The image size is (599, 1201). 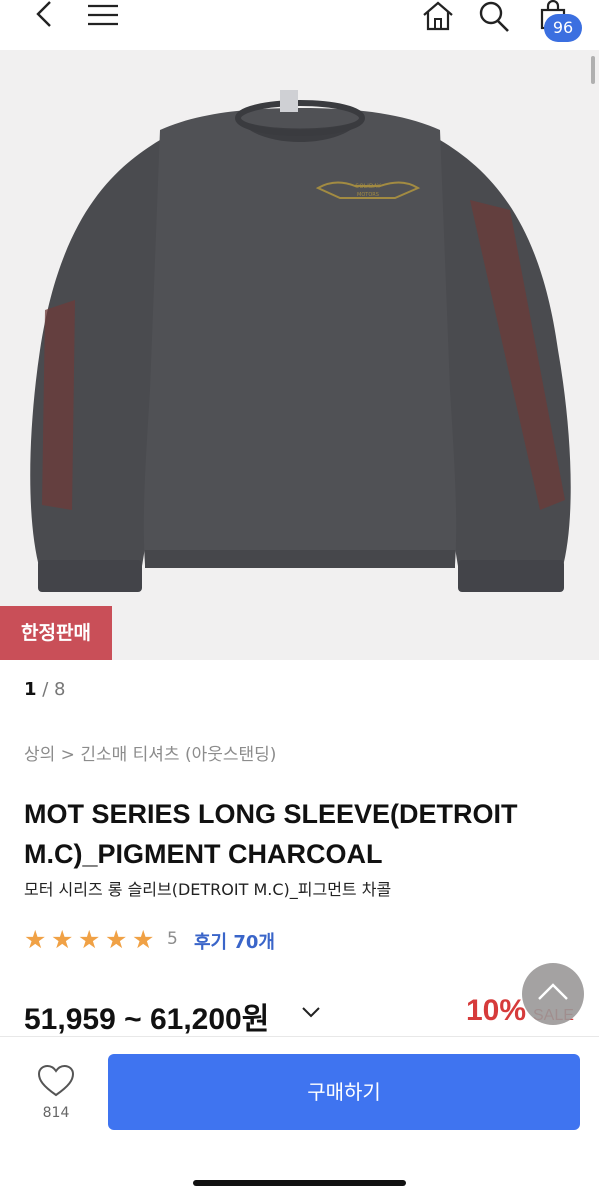 What do you see at coordinates (368, 195) in the screenshot?
I see `logo-text-bottom: MOTORS` at bounding box center [368, 195].